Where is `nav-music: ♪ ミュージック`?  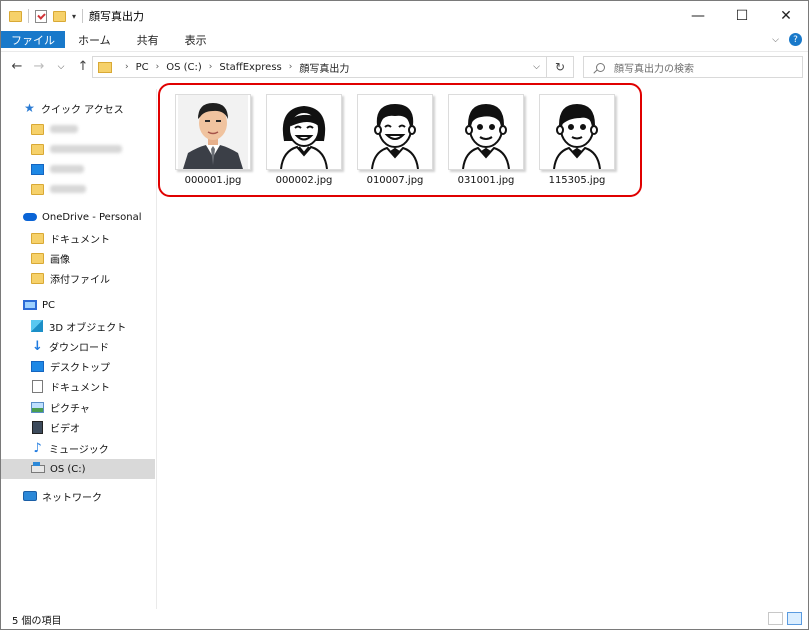 nav-music: ♪ ミュージック is located at coordinates (78, 448).